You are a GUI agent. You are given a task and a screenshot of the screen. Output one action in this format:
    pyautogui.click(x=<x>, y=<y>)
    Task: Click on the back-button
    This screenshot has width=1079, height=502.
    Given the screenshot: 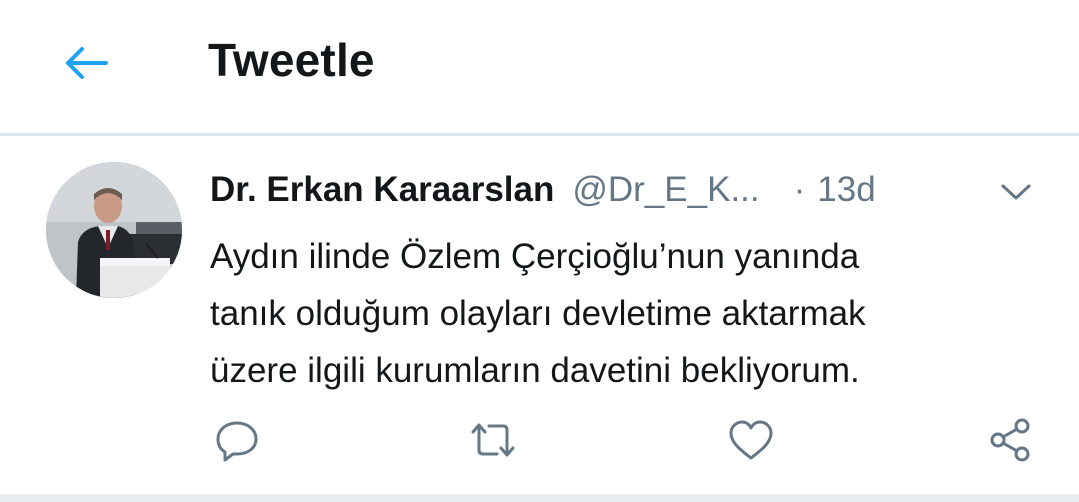 What is the action you would take?
    pyautogui.click(x=86, y=63)
    